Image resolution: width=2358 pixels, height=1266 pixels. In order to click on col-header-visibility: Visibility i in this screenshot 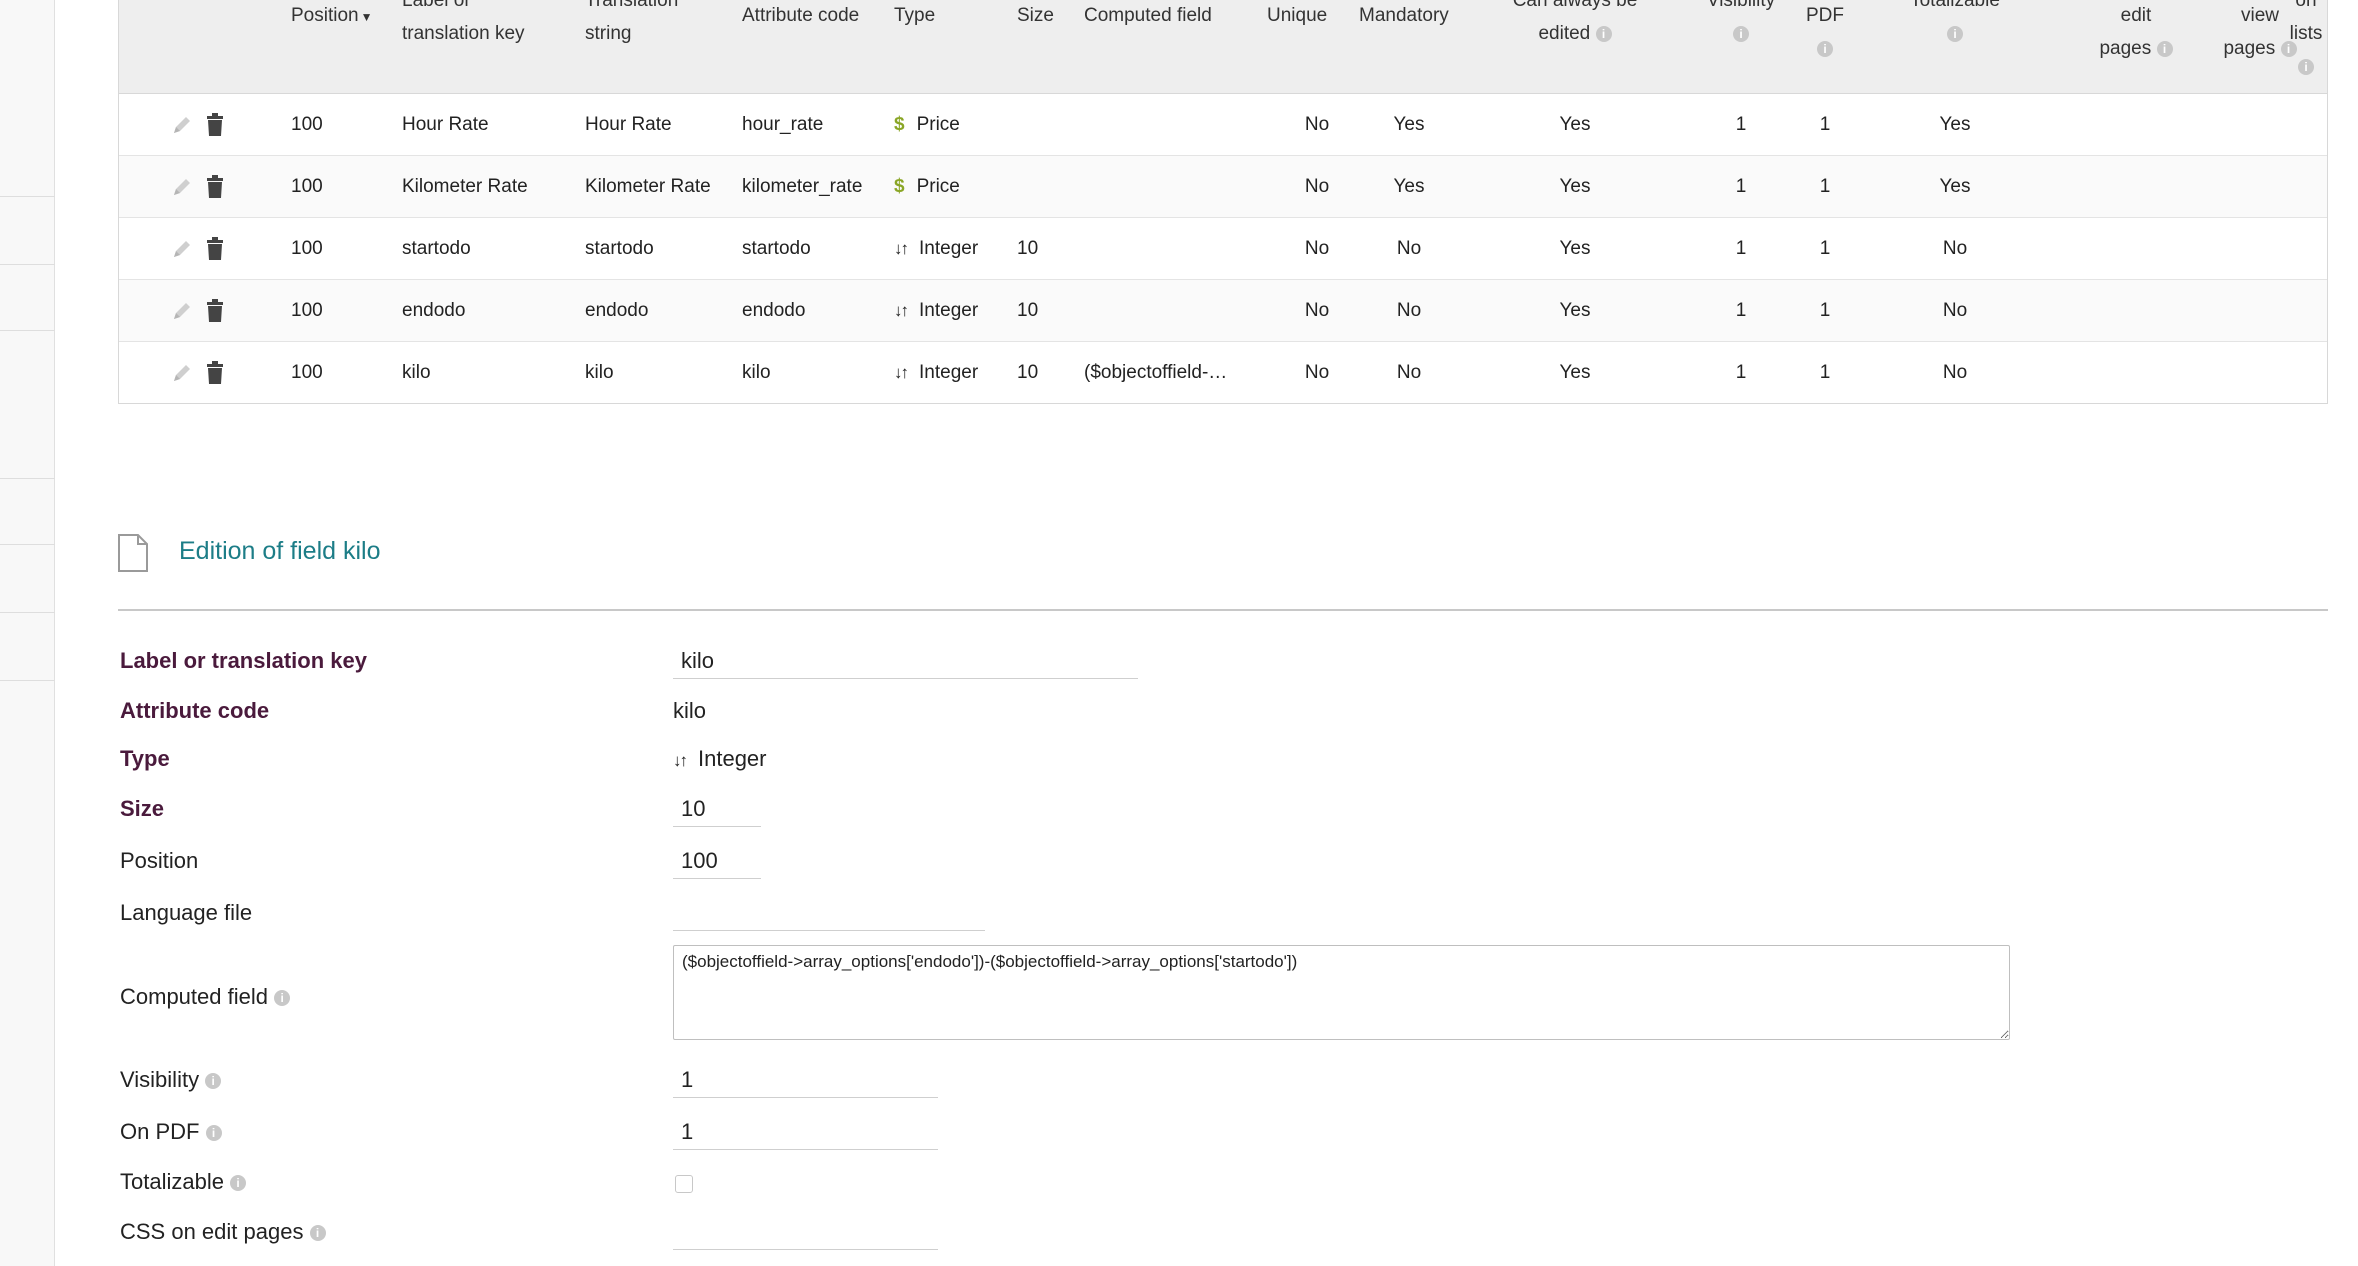, I will do `click(1741, 25)`.